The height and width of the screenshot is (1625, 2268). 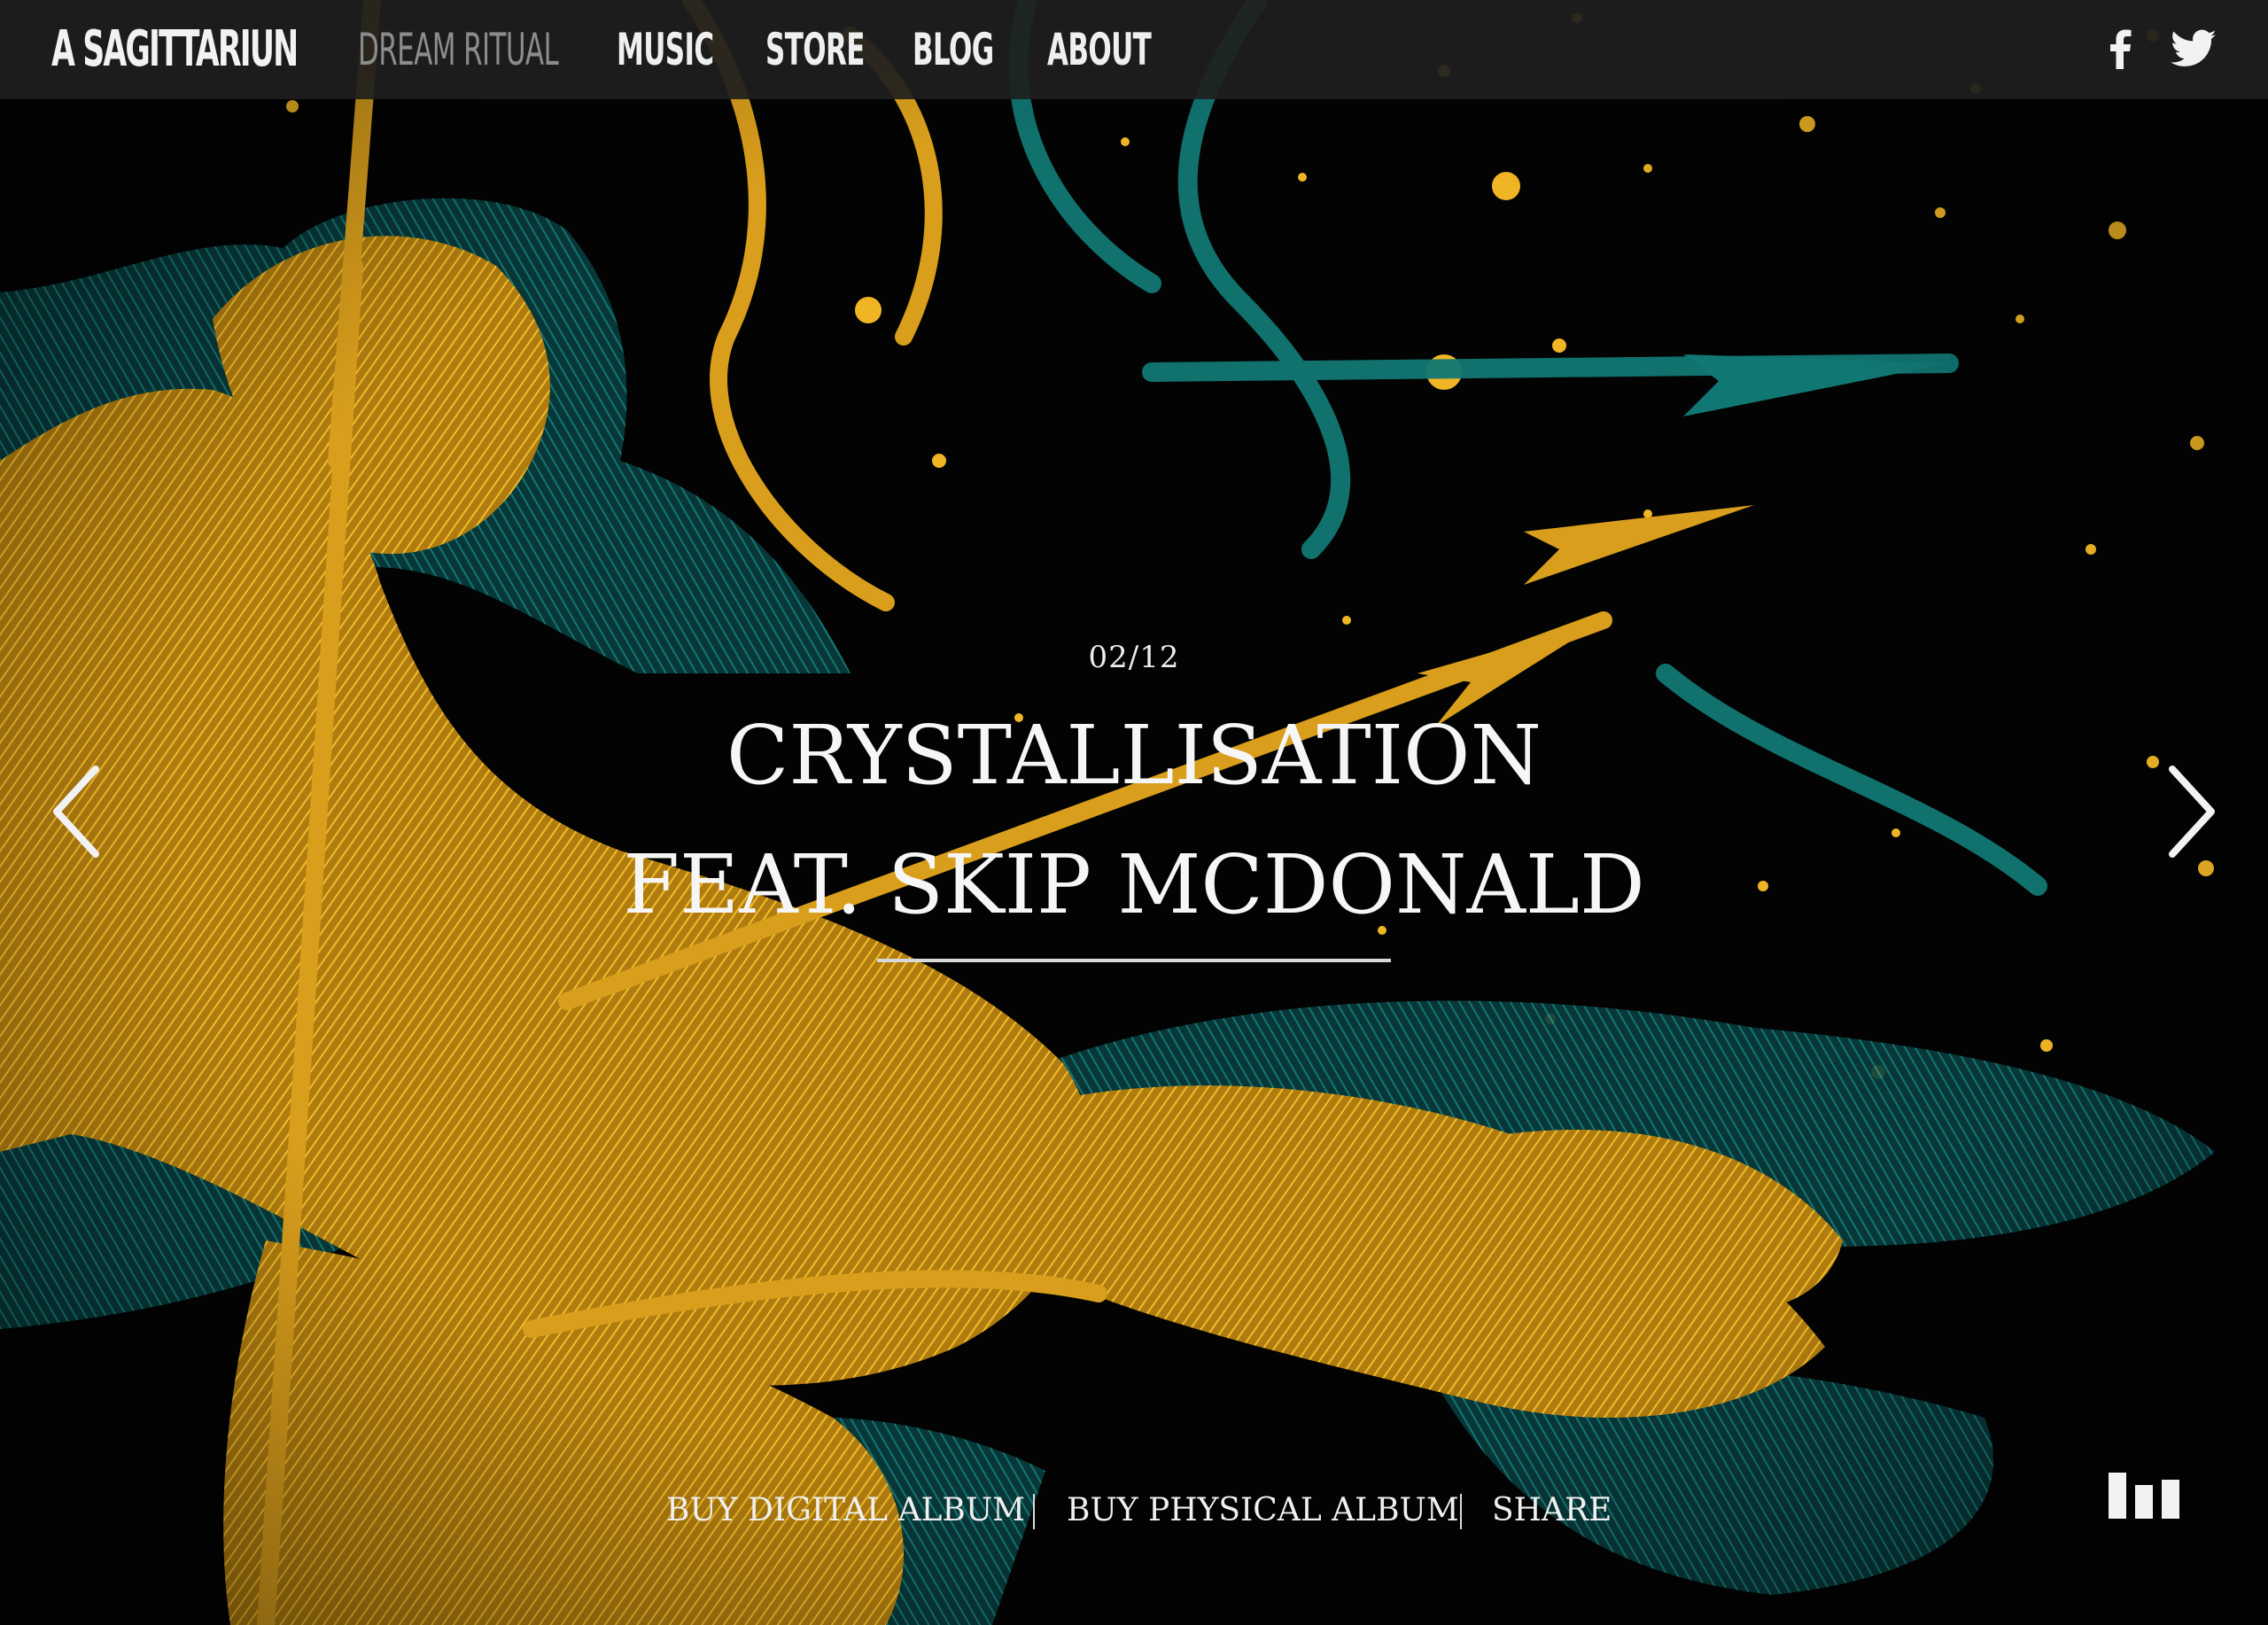 I want to click on nav-item-blog: BLOG, so click(x=954, y=50).